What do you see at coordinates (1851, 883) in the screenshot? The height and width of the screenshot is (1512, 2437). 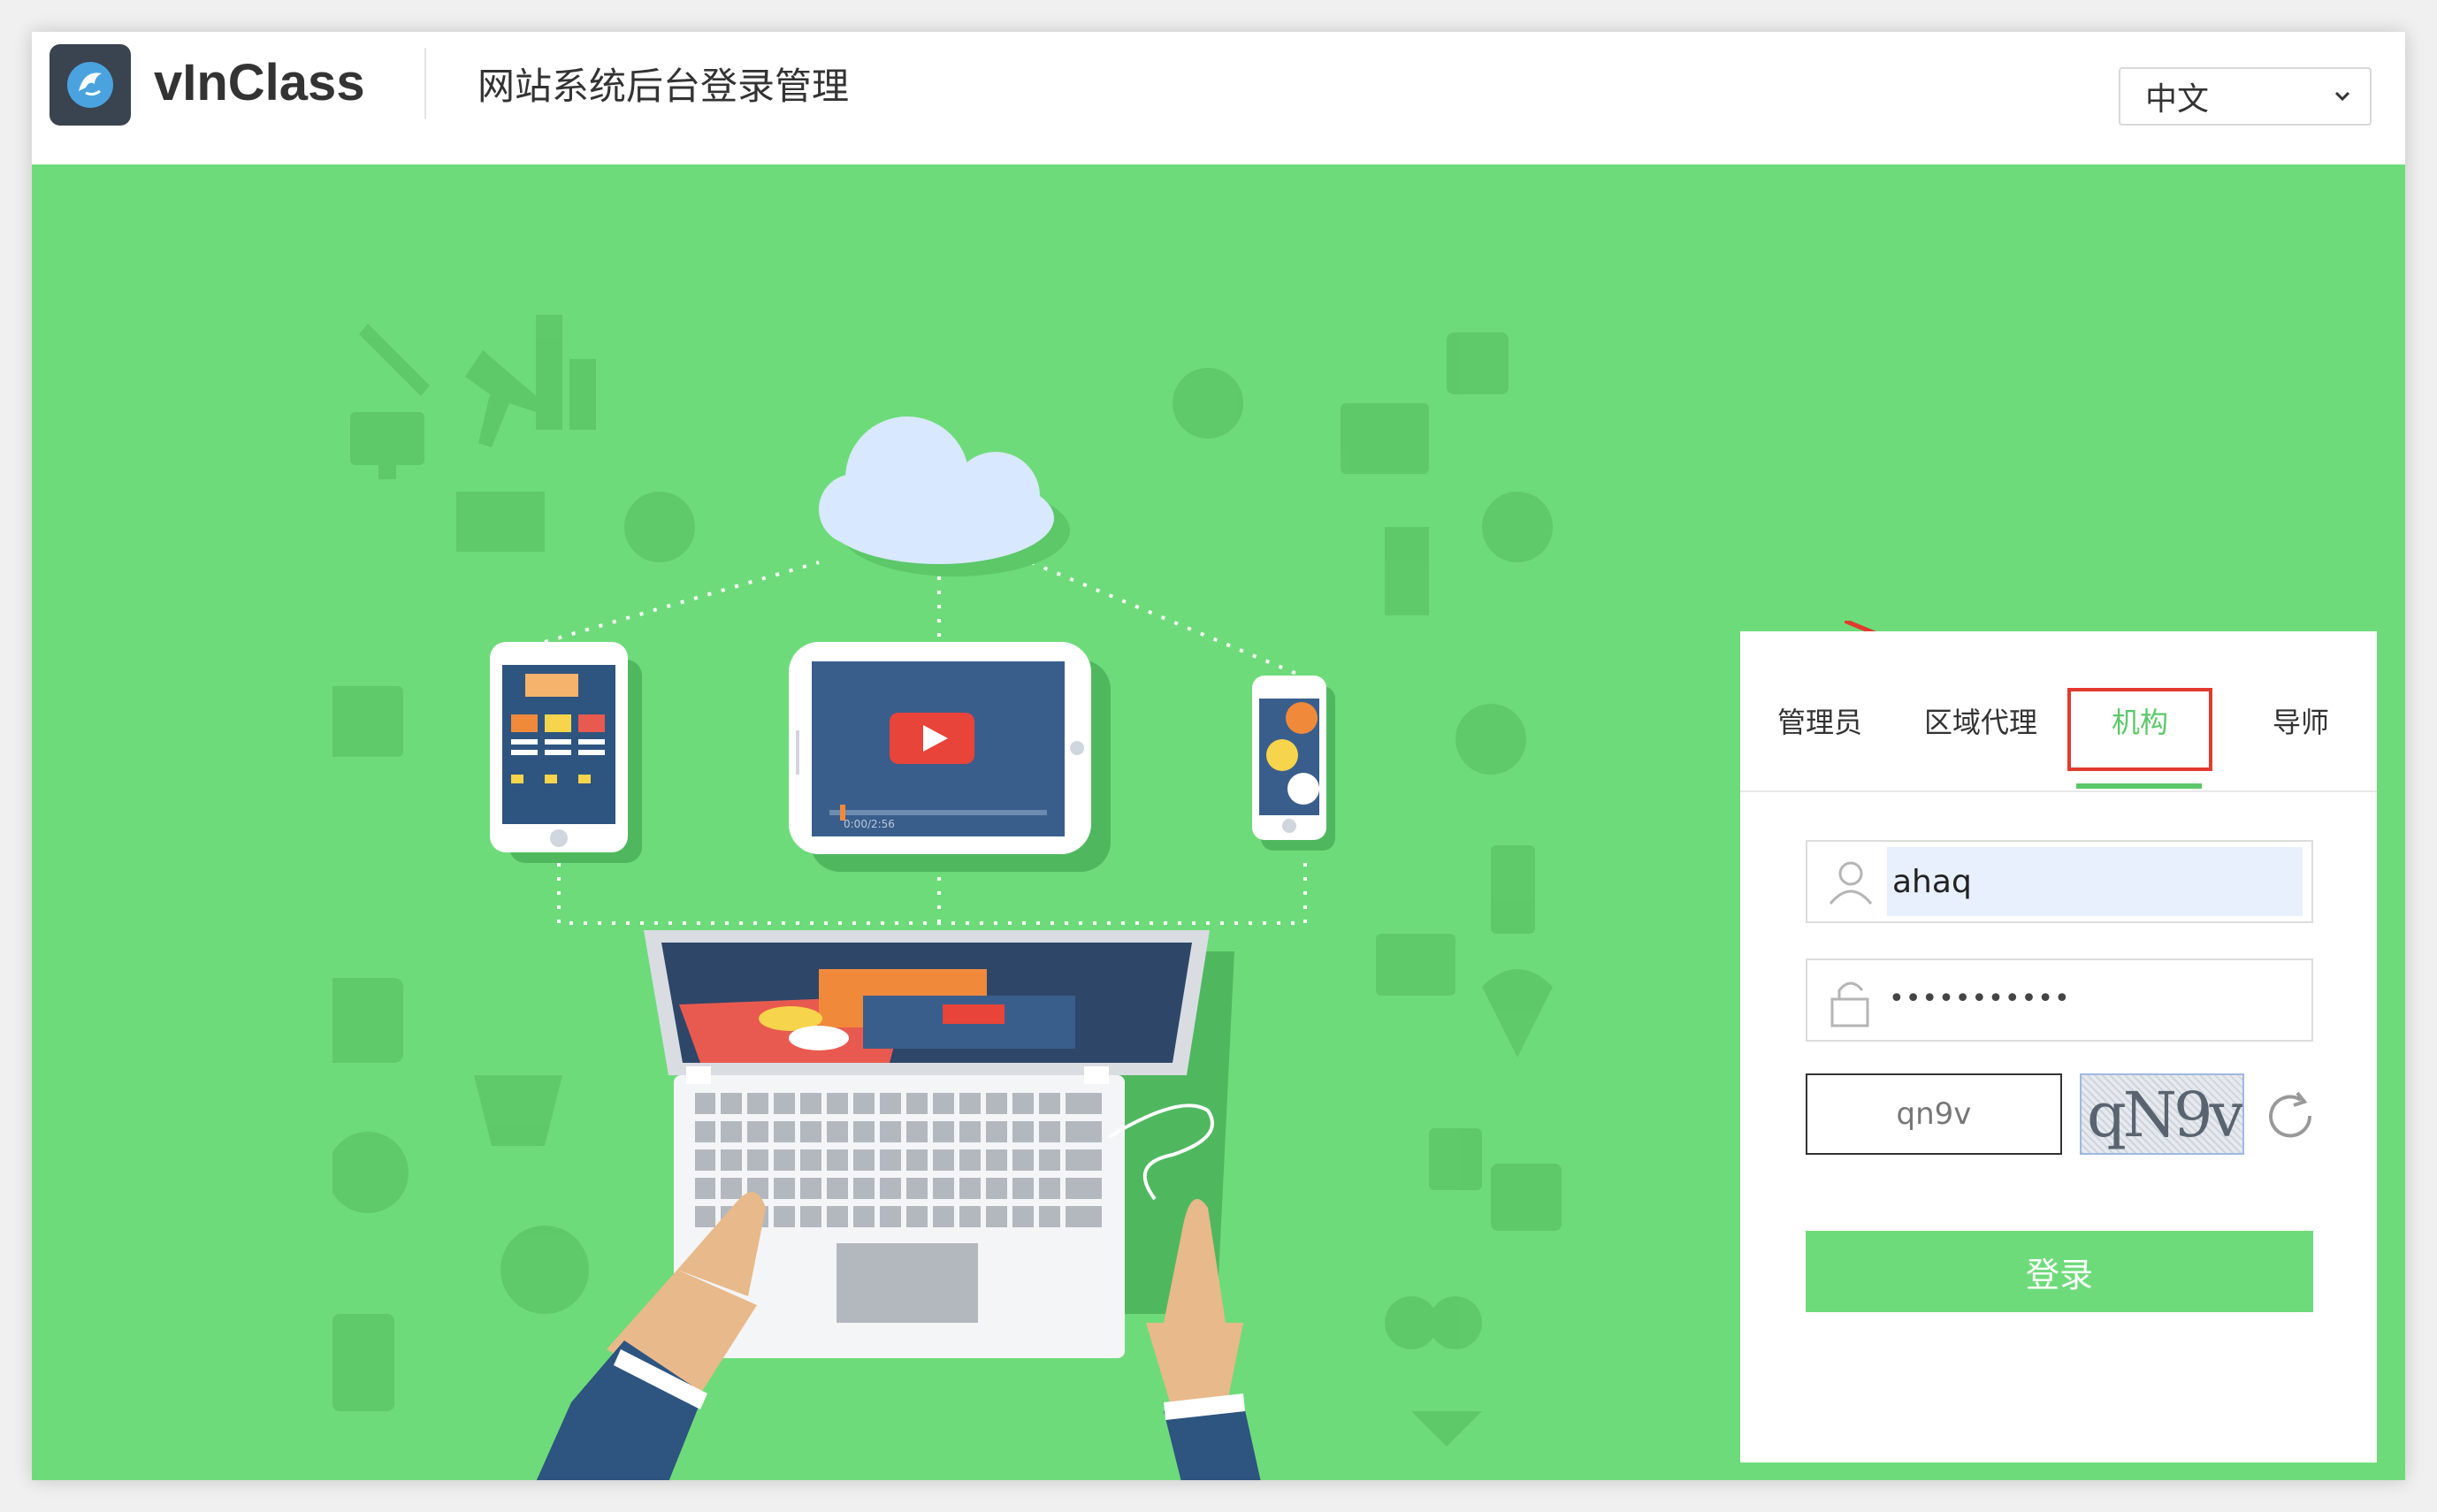 I see `user-icon` at bounding box center [1851, 883].